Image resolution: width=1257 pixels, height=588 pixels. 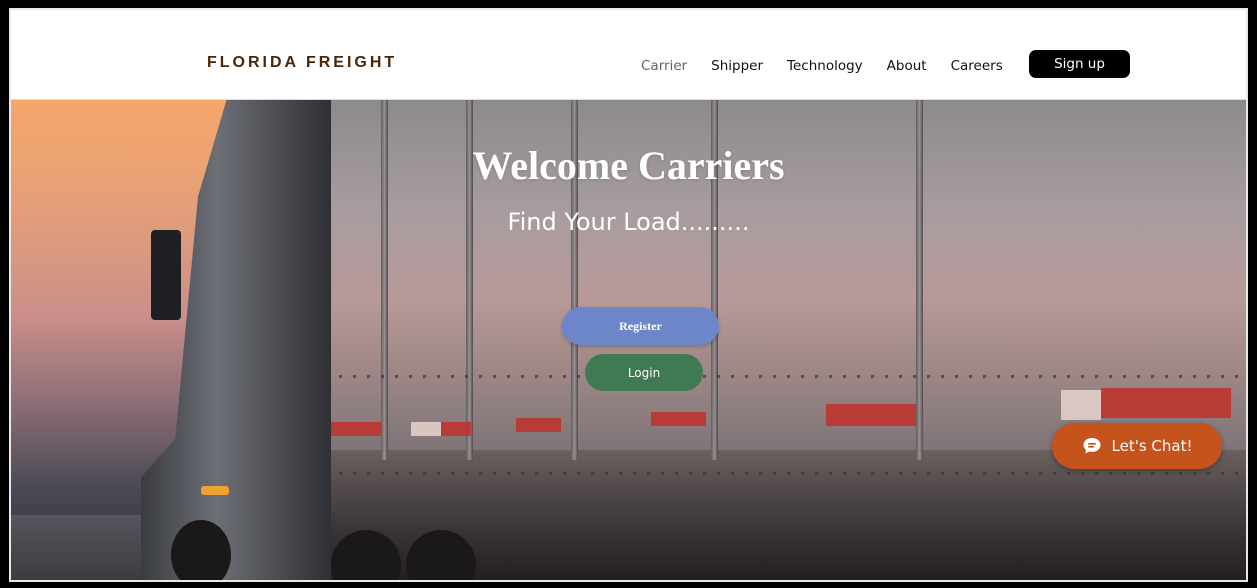 What do you see at coordinates (977, 66) in the screenshot?
I see `nav-careers: Careers` at bounding box center [977, 66].